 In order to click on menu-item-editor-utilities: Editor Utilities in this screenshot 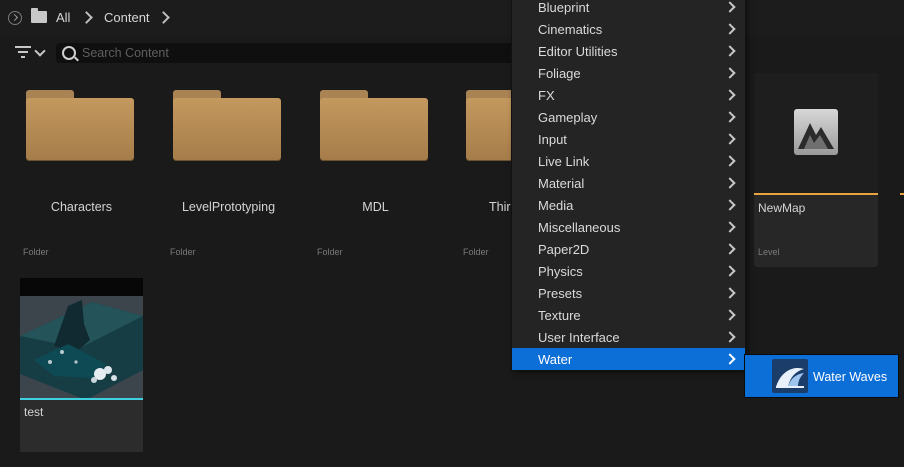, I will do `click(628, 51)`.